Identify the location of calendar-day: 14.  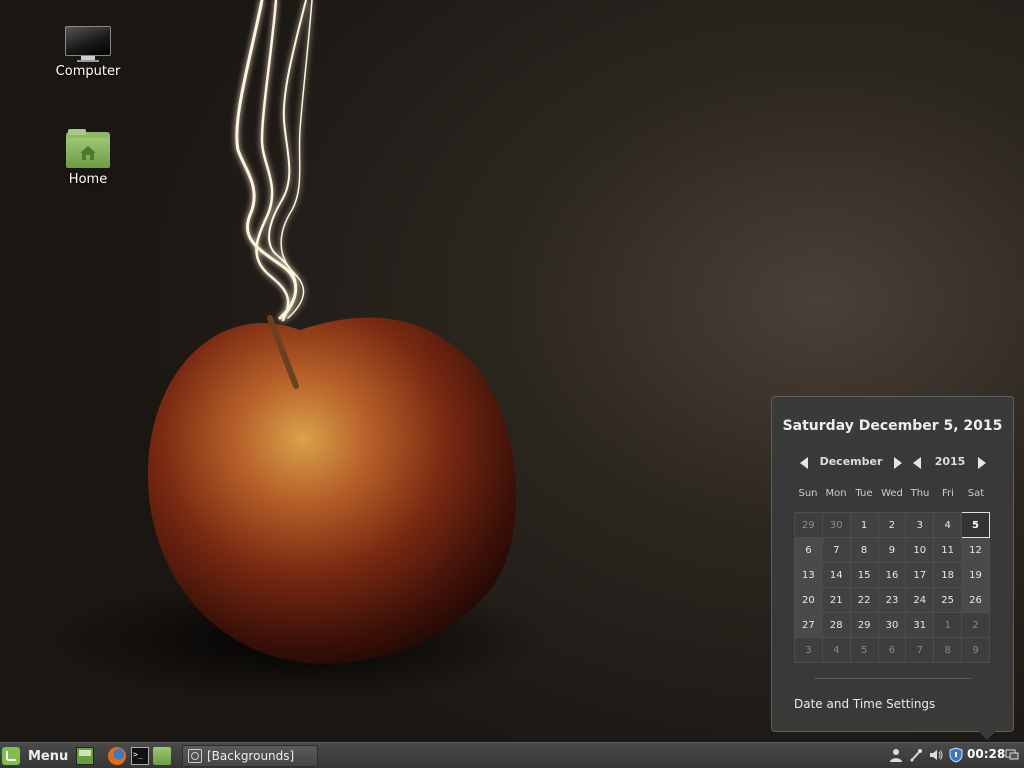
(836, 575).